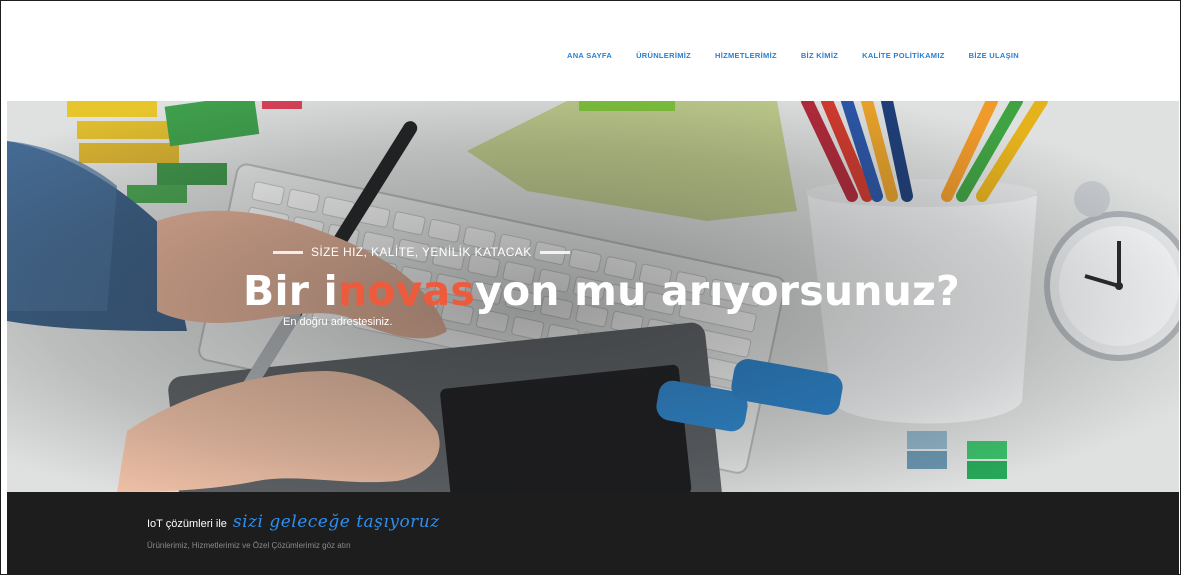 The image size is (1181, 575). What do you see at coordinates (187, 524) in the screenshot?
I see `footer-lead: IoT çözümleri ile` at bounding box center [187, 524].